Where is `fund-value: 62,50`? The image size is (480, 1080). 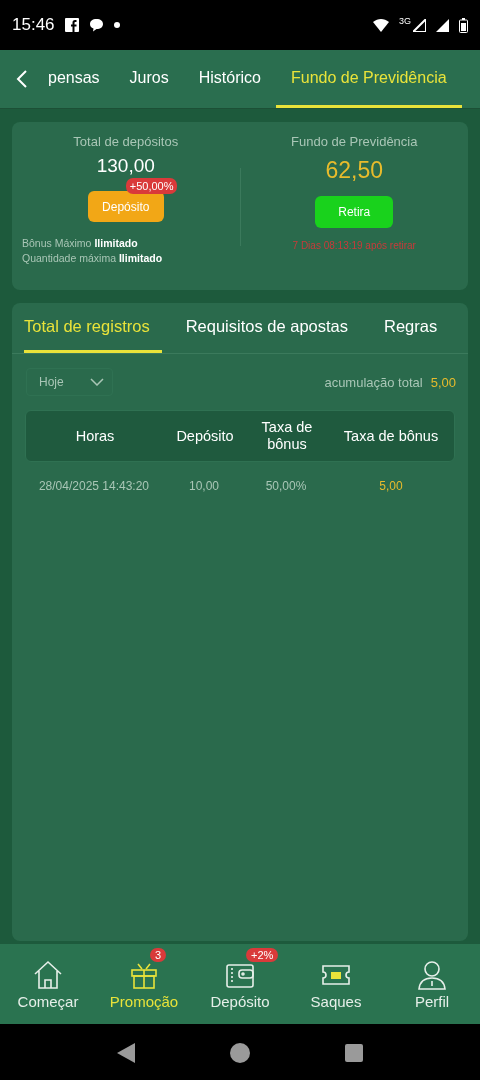
fund-value: 62,50 is located at coordinates (354, 170).